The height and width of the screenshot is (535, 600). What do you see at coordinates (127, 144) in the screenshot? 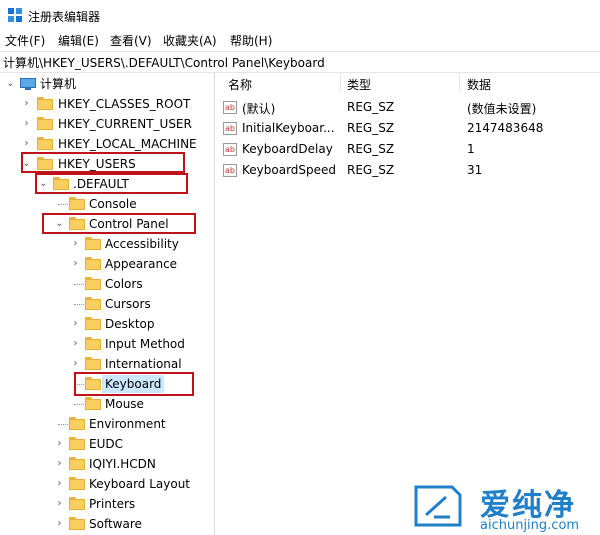
I see `tree-label: HKEY_LOCAL_MACHINE` at bounding box center [127, 144].